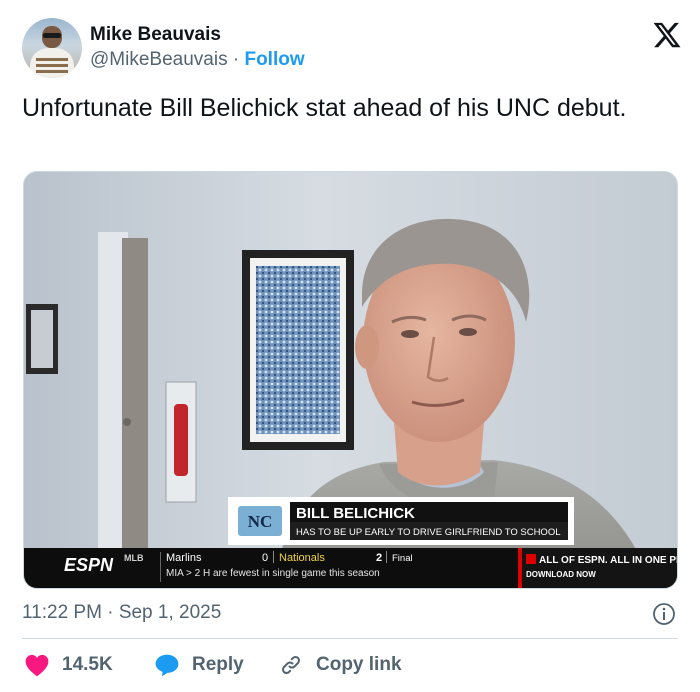  What do you see at coordinates (531, 559) in the screenshot?
I see `espn-app-icon` at bounding box center [531, 559].